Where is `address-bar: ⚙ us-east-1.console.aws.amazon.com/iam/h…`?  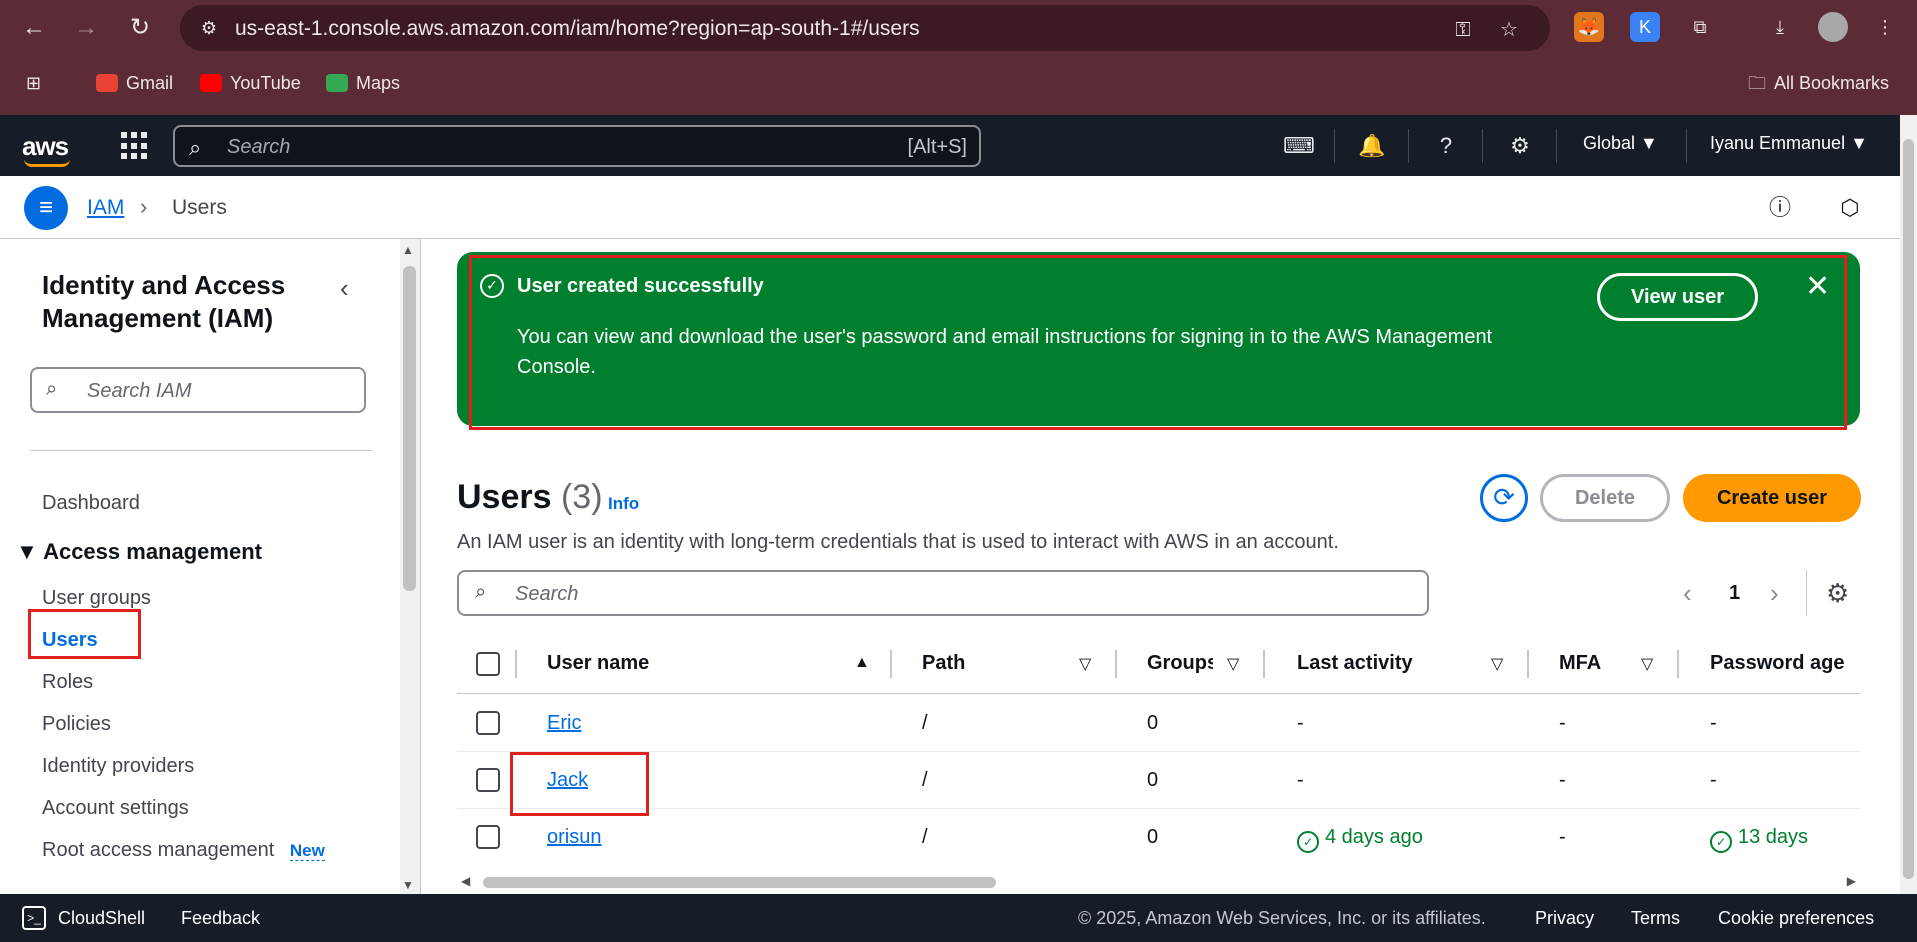
address-bar: ⚙ us-east-1.console.aws.amazon.com/iam/h… is located at coordinates (865, 28).